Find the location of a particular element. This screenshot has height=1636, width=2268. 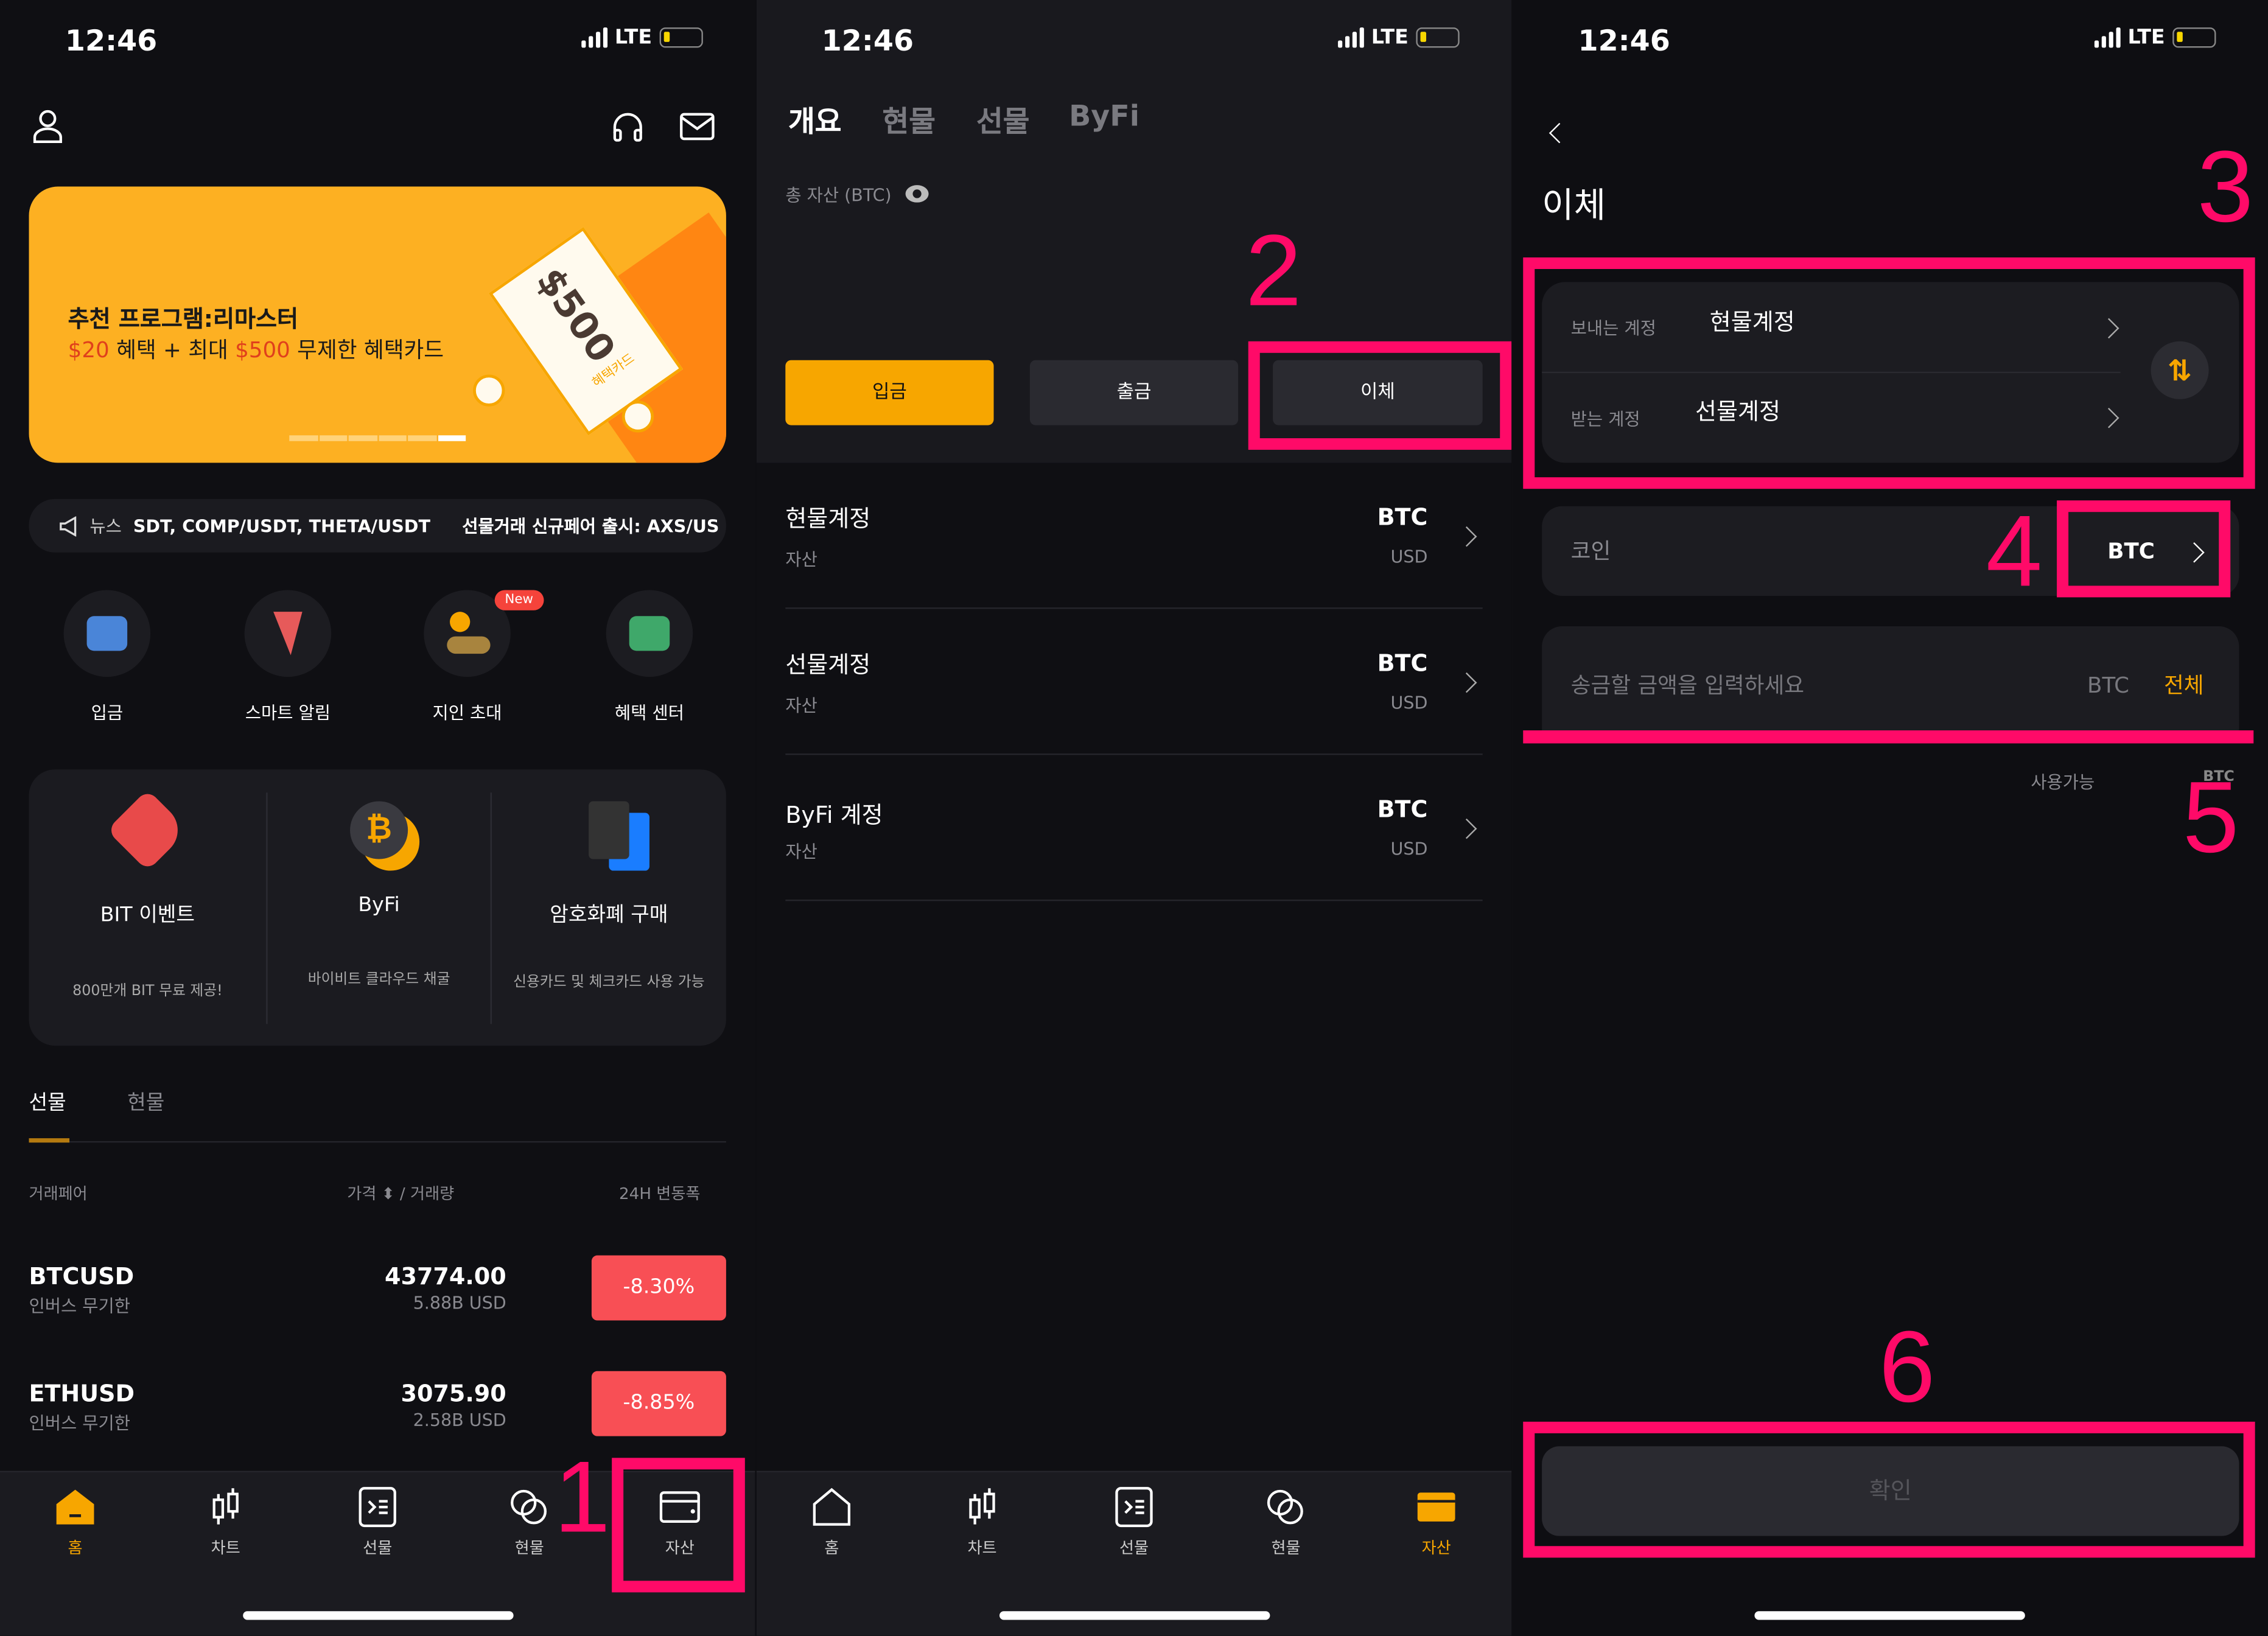

wallet-icon is located at coordinates (107, 633).